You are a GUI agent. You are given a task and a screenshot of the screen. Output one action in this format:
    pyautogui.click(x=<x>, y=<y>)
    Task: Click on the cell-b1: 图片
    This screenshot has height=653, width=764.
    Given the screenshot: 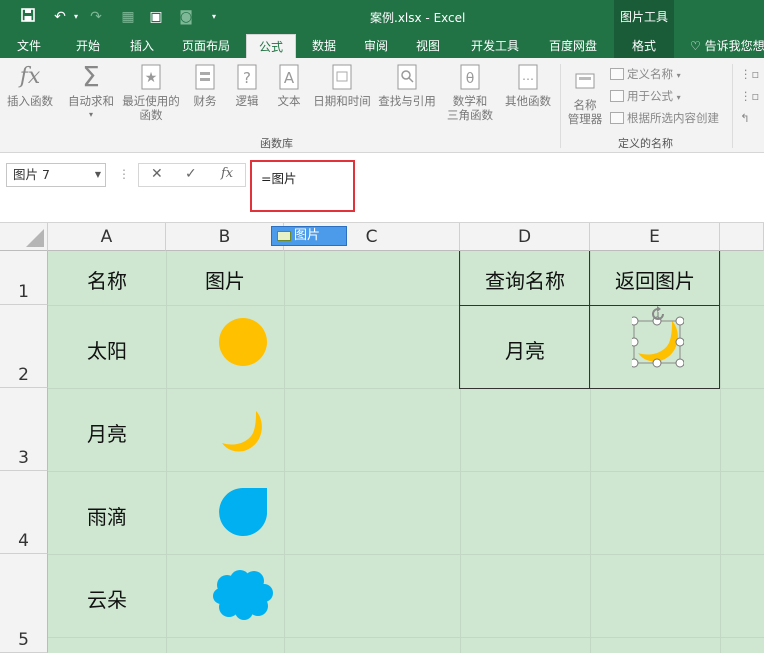 What is the action you would take?
    pyautogui.click(x=225, y=279)
    